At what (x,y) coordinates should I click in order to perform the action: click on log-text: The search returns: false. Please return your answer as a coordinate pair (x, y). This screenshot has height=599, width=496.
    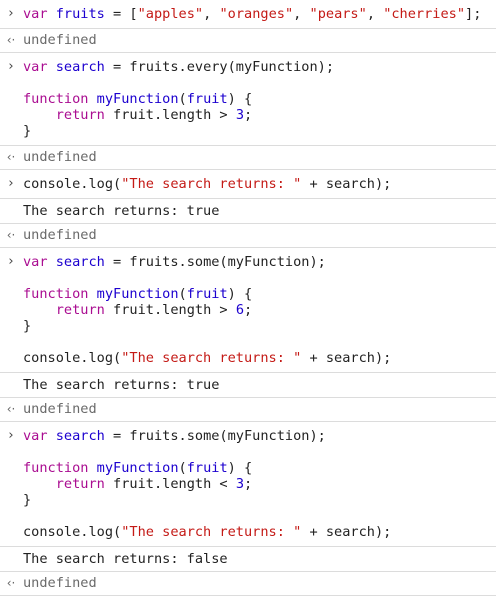
    Looking at the image, I should click on (125, 559).